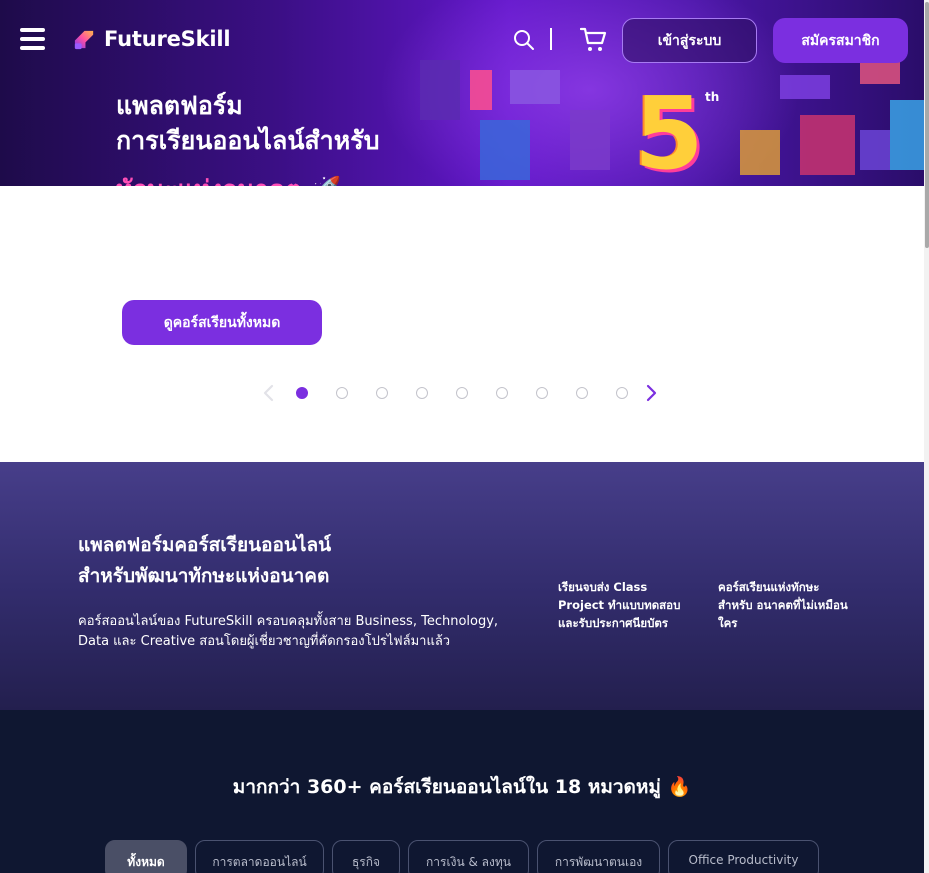 The image size is (929, 873). I want to click on tab-business: ธุรกิจ, so click(366, 856).